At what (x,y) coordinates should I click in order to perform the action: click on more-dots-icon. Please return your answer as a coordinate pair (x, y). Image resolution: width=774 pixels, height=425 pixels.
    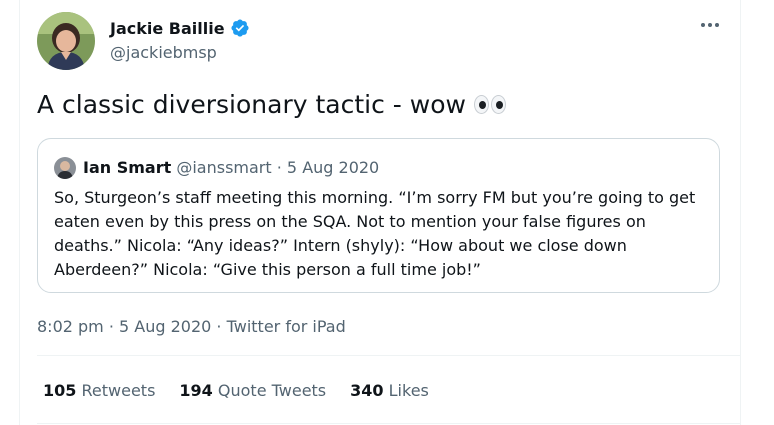
    Looking at the image, I should click on (710, 25).